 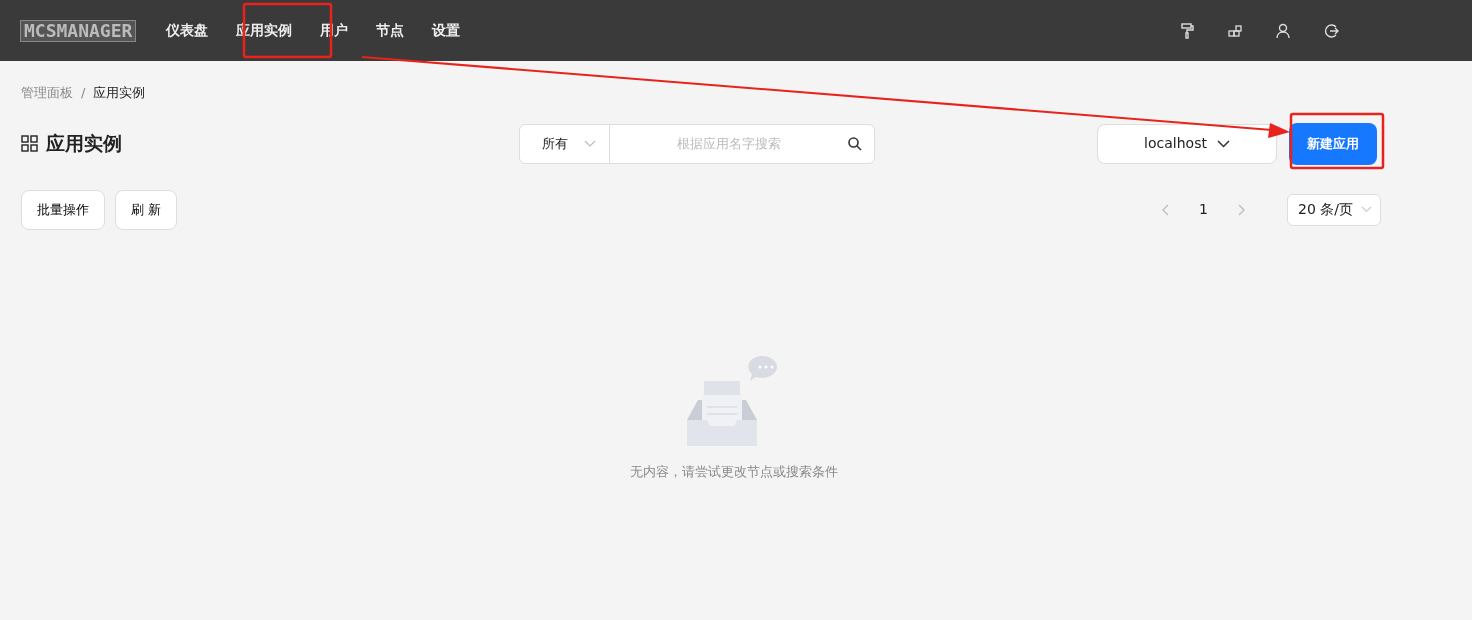 I want to click on action-button: 刷 新, so click(x=146, y=209).